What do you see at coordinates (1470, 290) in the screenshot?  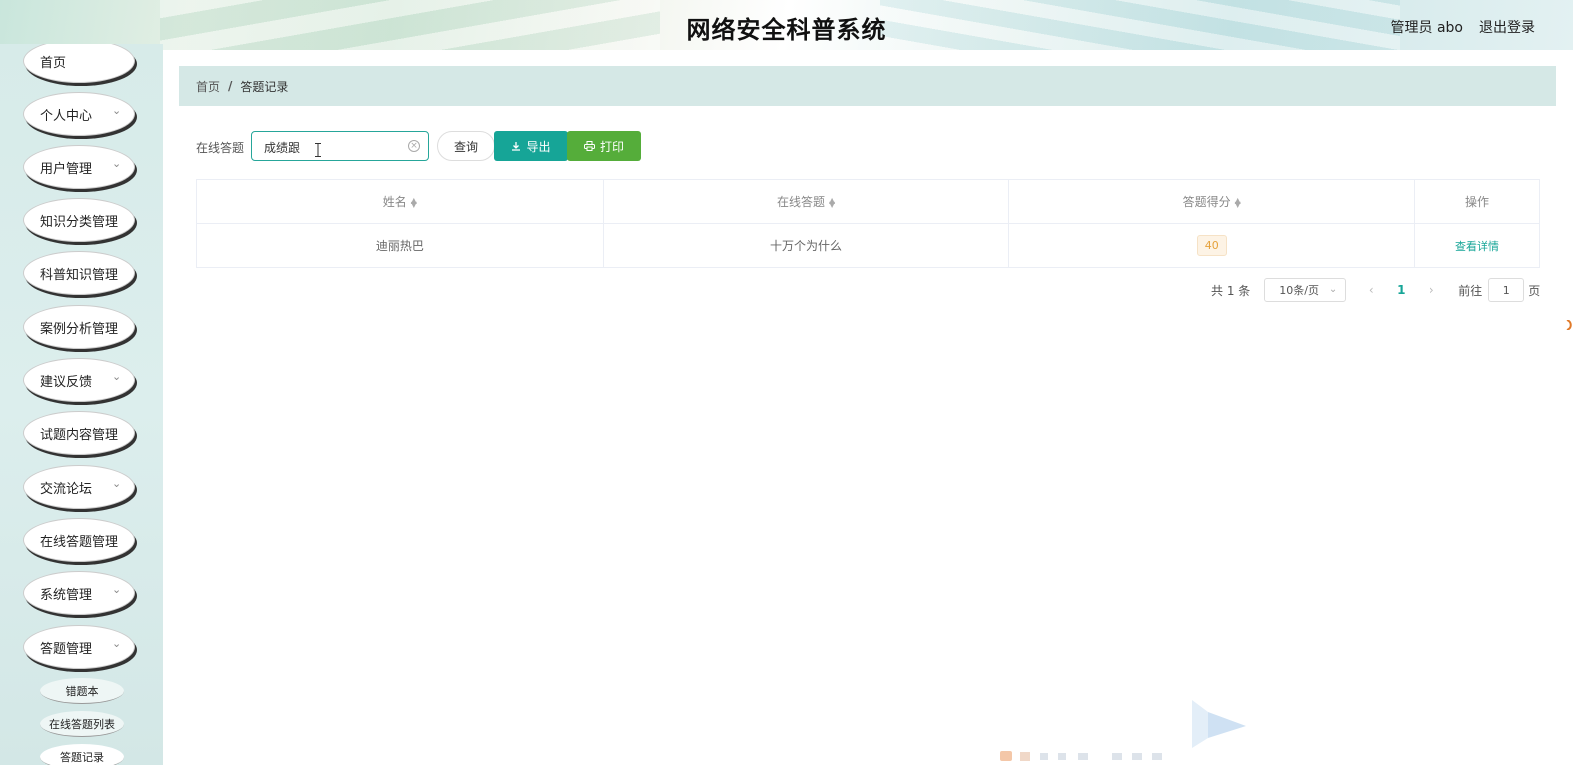 I see `goto-label: 前往` at bounding box center [1470, 290].